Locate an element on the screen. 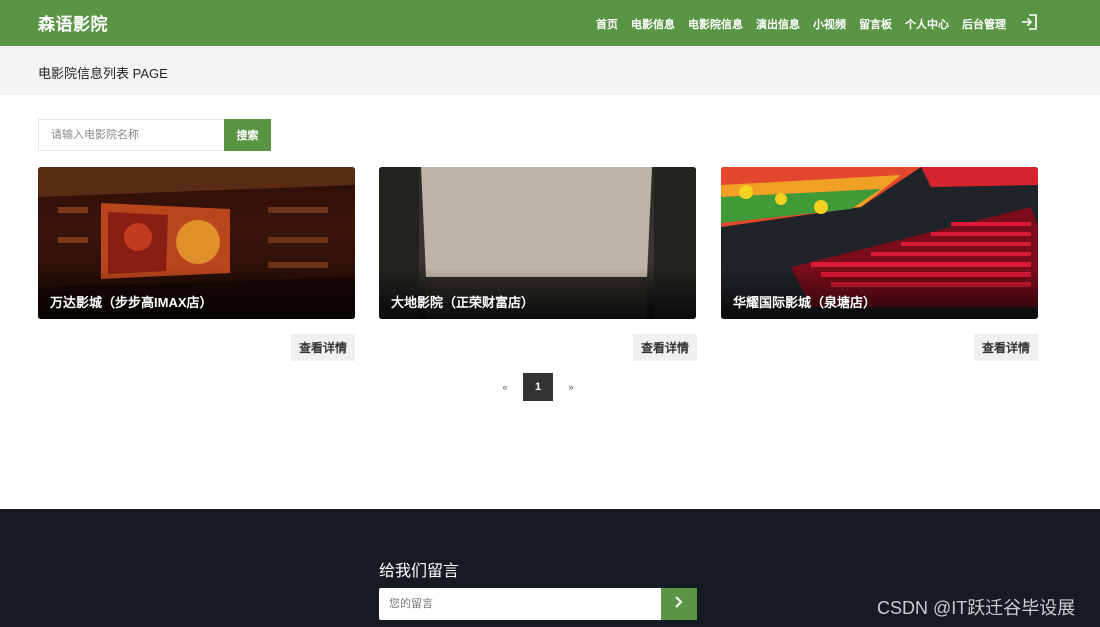 Image resolution: width=1100 pixels, height=627 pixels. pagination-next: » is located at coordinates (571, 387).